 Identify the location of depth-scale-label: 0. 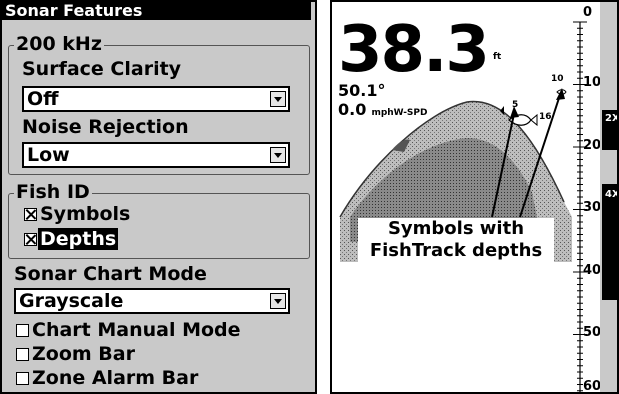
(588, 12).